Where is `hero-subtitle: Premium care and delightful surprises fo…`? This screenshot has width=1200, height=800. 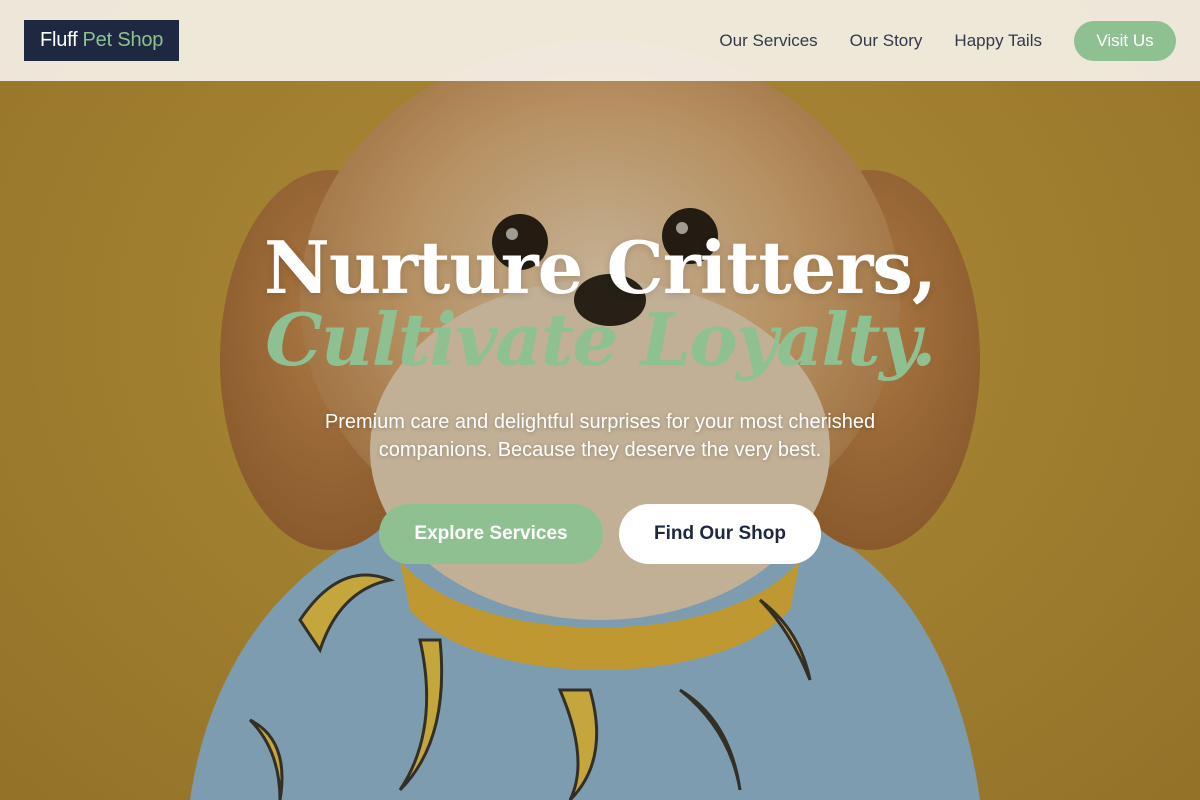 hero-subtitle: Premium care and delightful surprises fo… is located at coordinates (600, 436).